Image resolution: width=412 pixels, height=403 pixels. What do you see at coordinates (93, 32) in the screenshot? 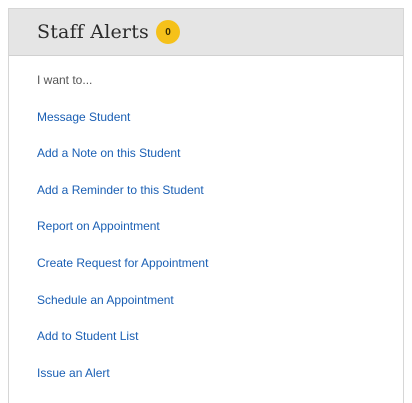
I see `panel-title: Staff Alerts` at bounding box center [93, 32].